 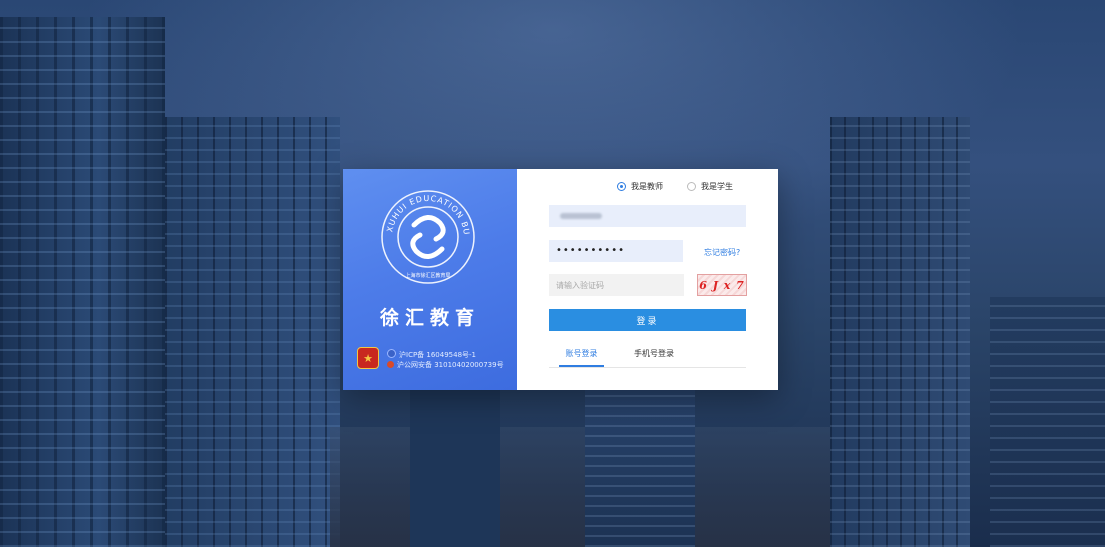 What do you see at coordinates (654, 356) in the screenshot?
I see `tab-phone-login: 手机号登录` at bounding box center [654, 356].